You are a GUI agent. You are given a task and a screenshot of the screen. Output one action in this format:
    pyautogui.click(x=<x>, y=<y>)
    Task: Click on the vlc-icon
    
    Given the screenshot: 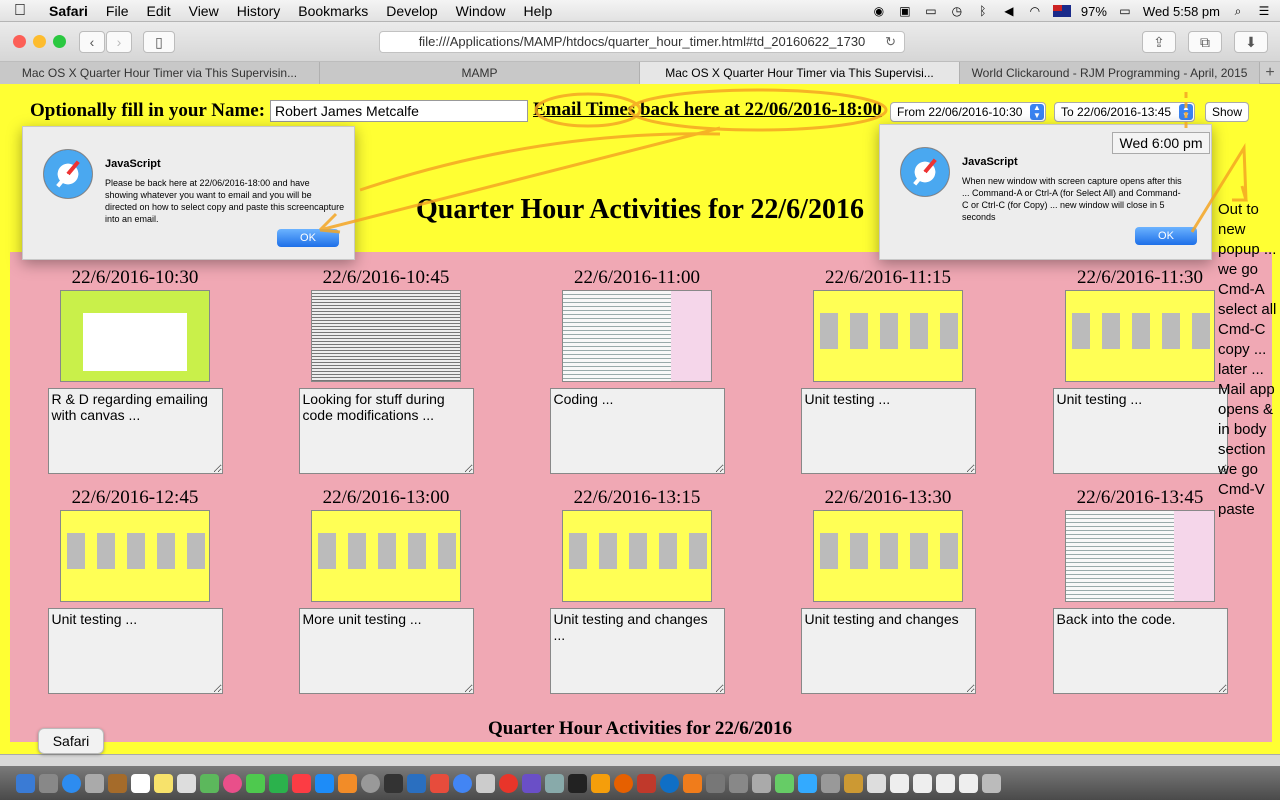 What is the action you would take?
    pyautogui.click(x=692, y=783)
    